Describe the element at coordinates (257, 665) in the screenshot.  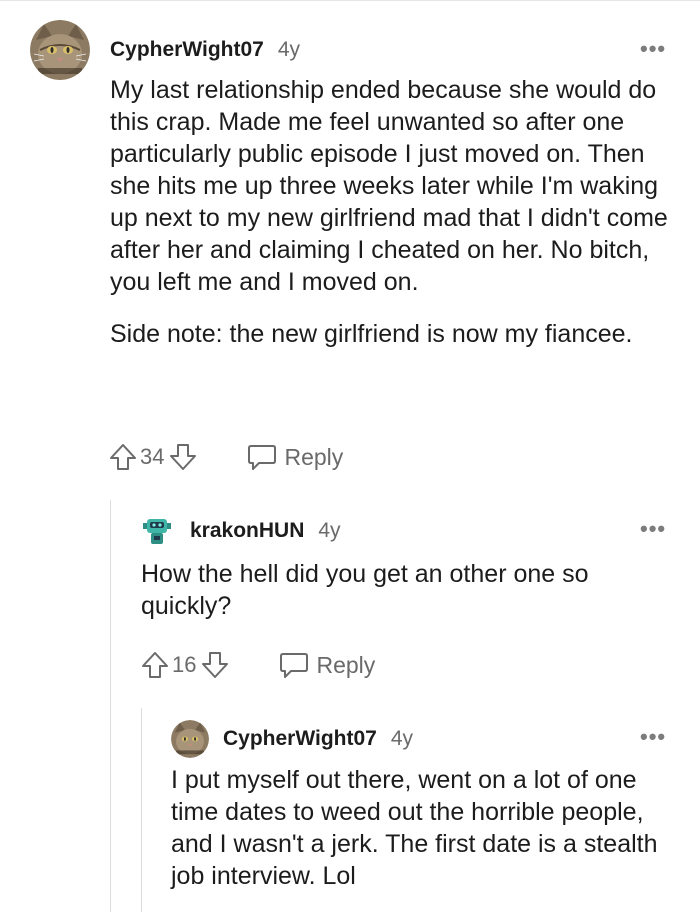
I see `comment-2-actions: 16 Reply` at that location.